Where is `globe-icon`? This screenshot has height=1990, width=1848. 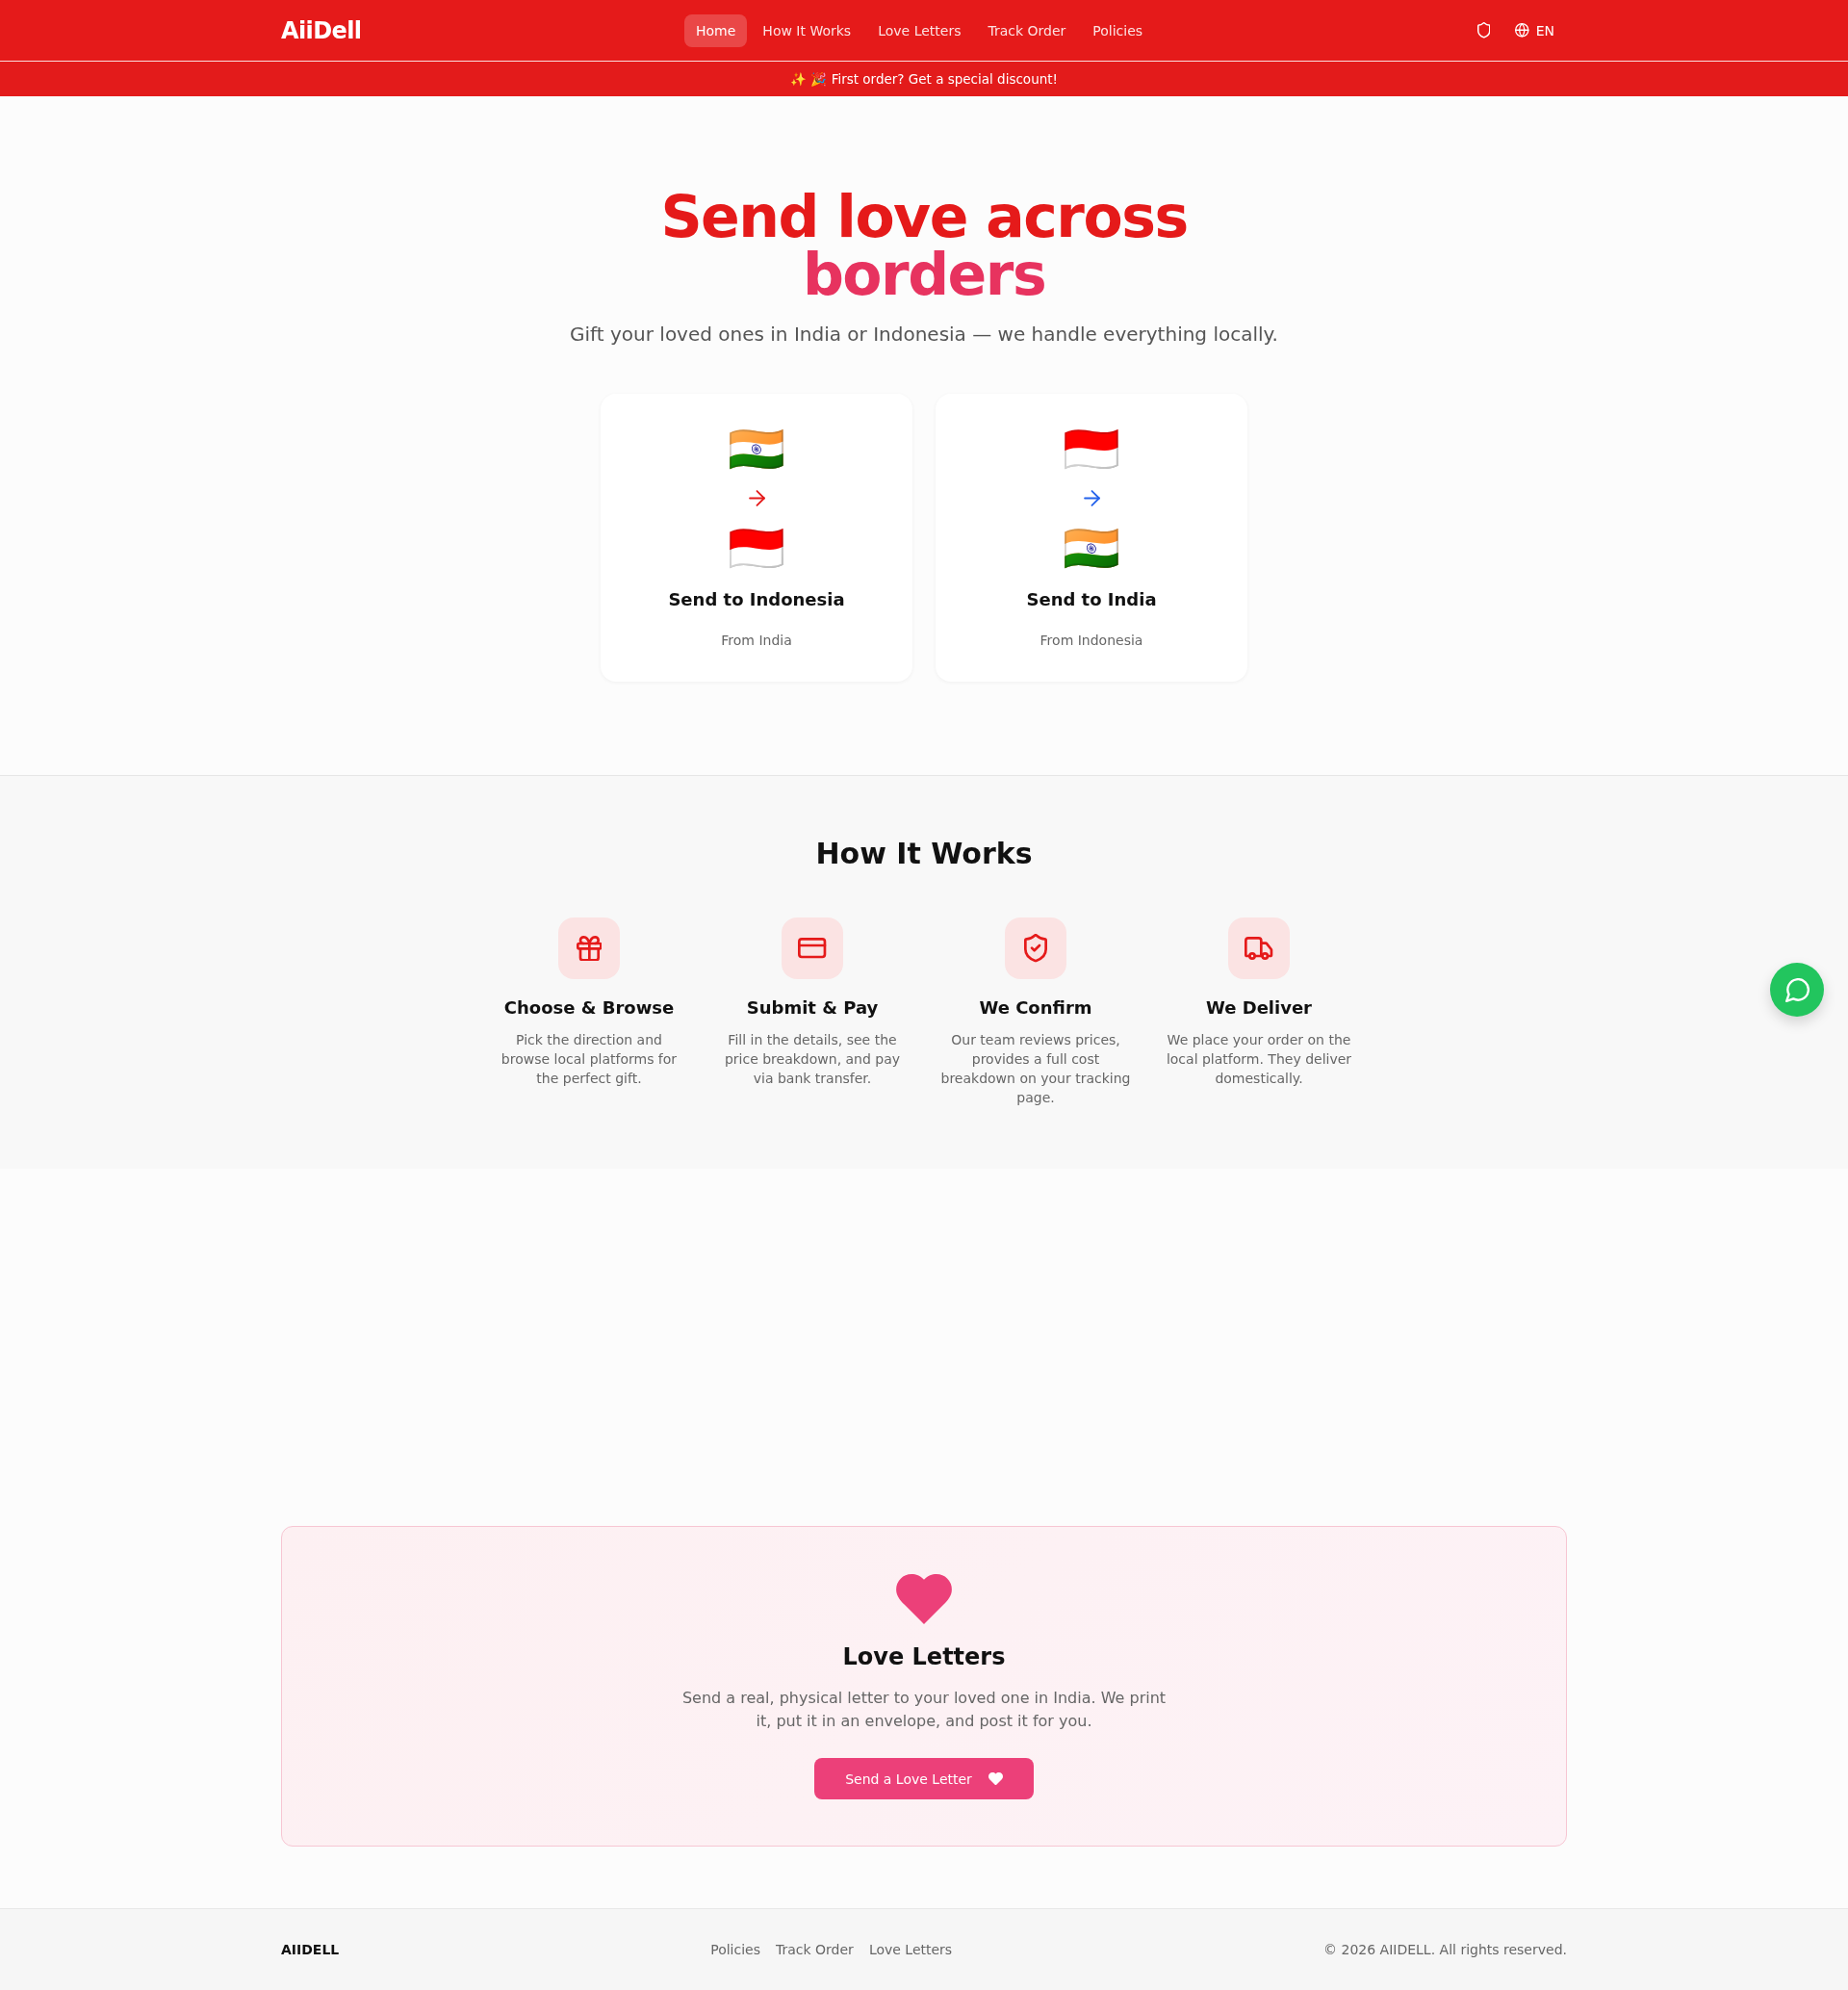 globe-icon is located at coordinates (1522, 31).